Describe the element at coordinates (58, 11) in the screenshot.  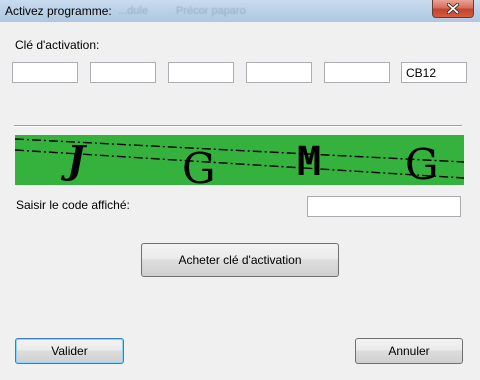
I see `window-title: Activez programme:` at that location.